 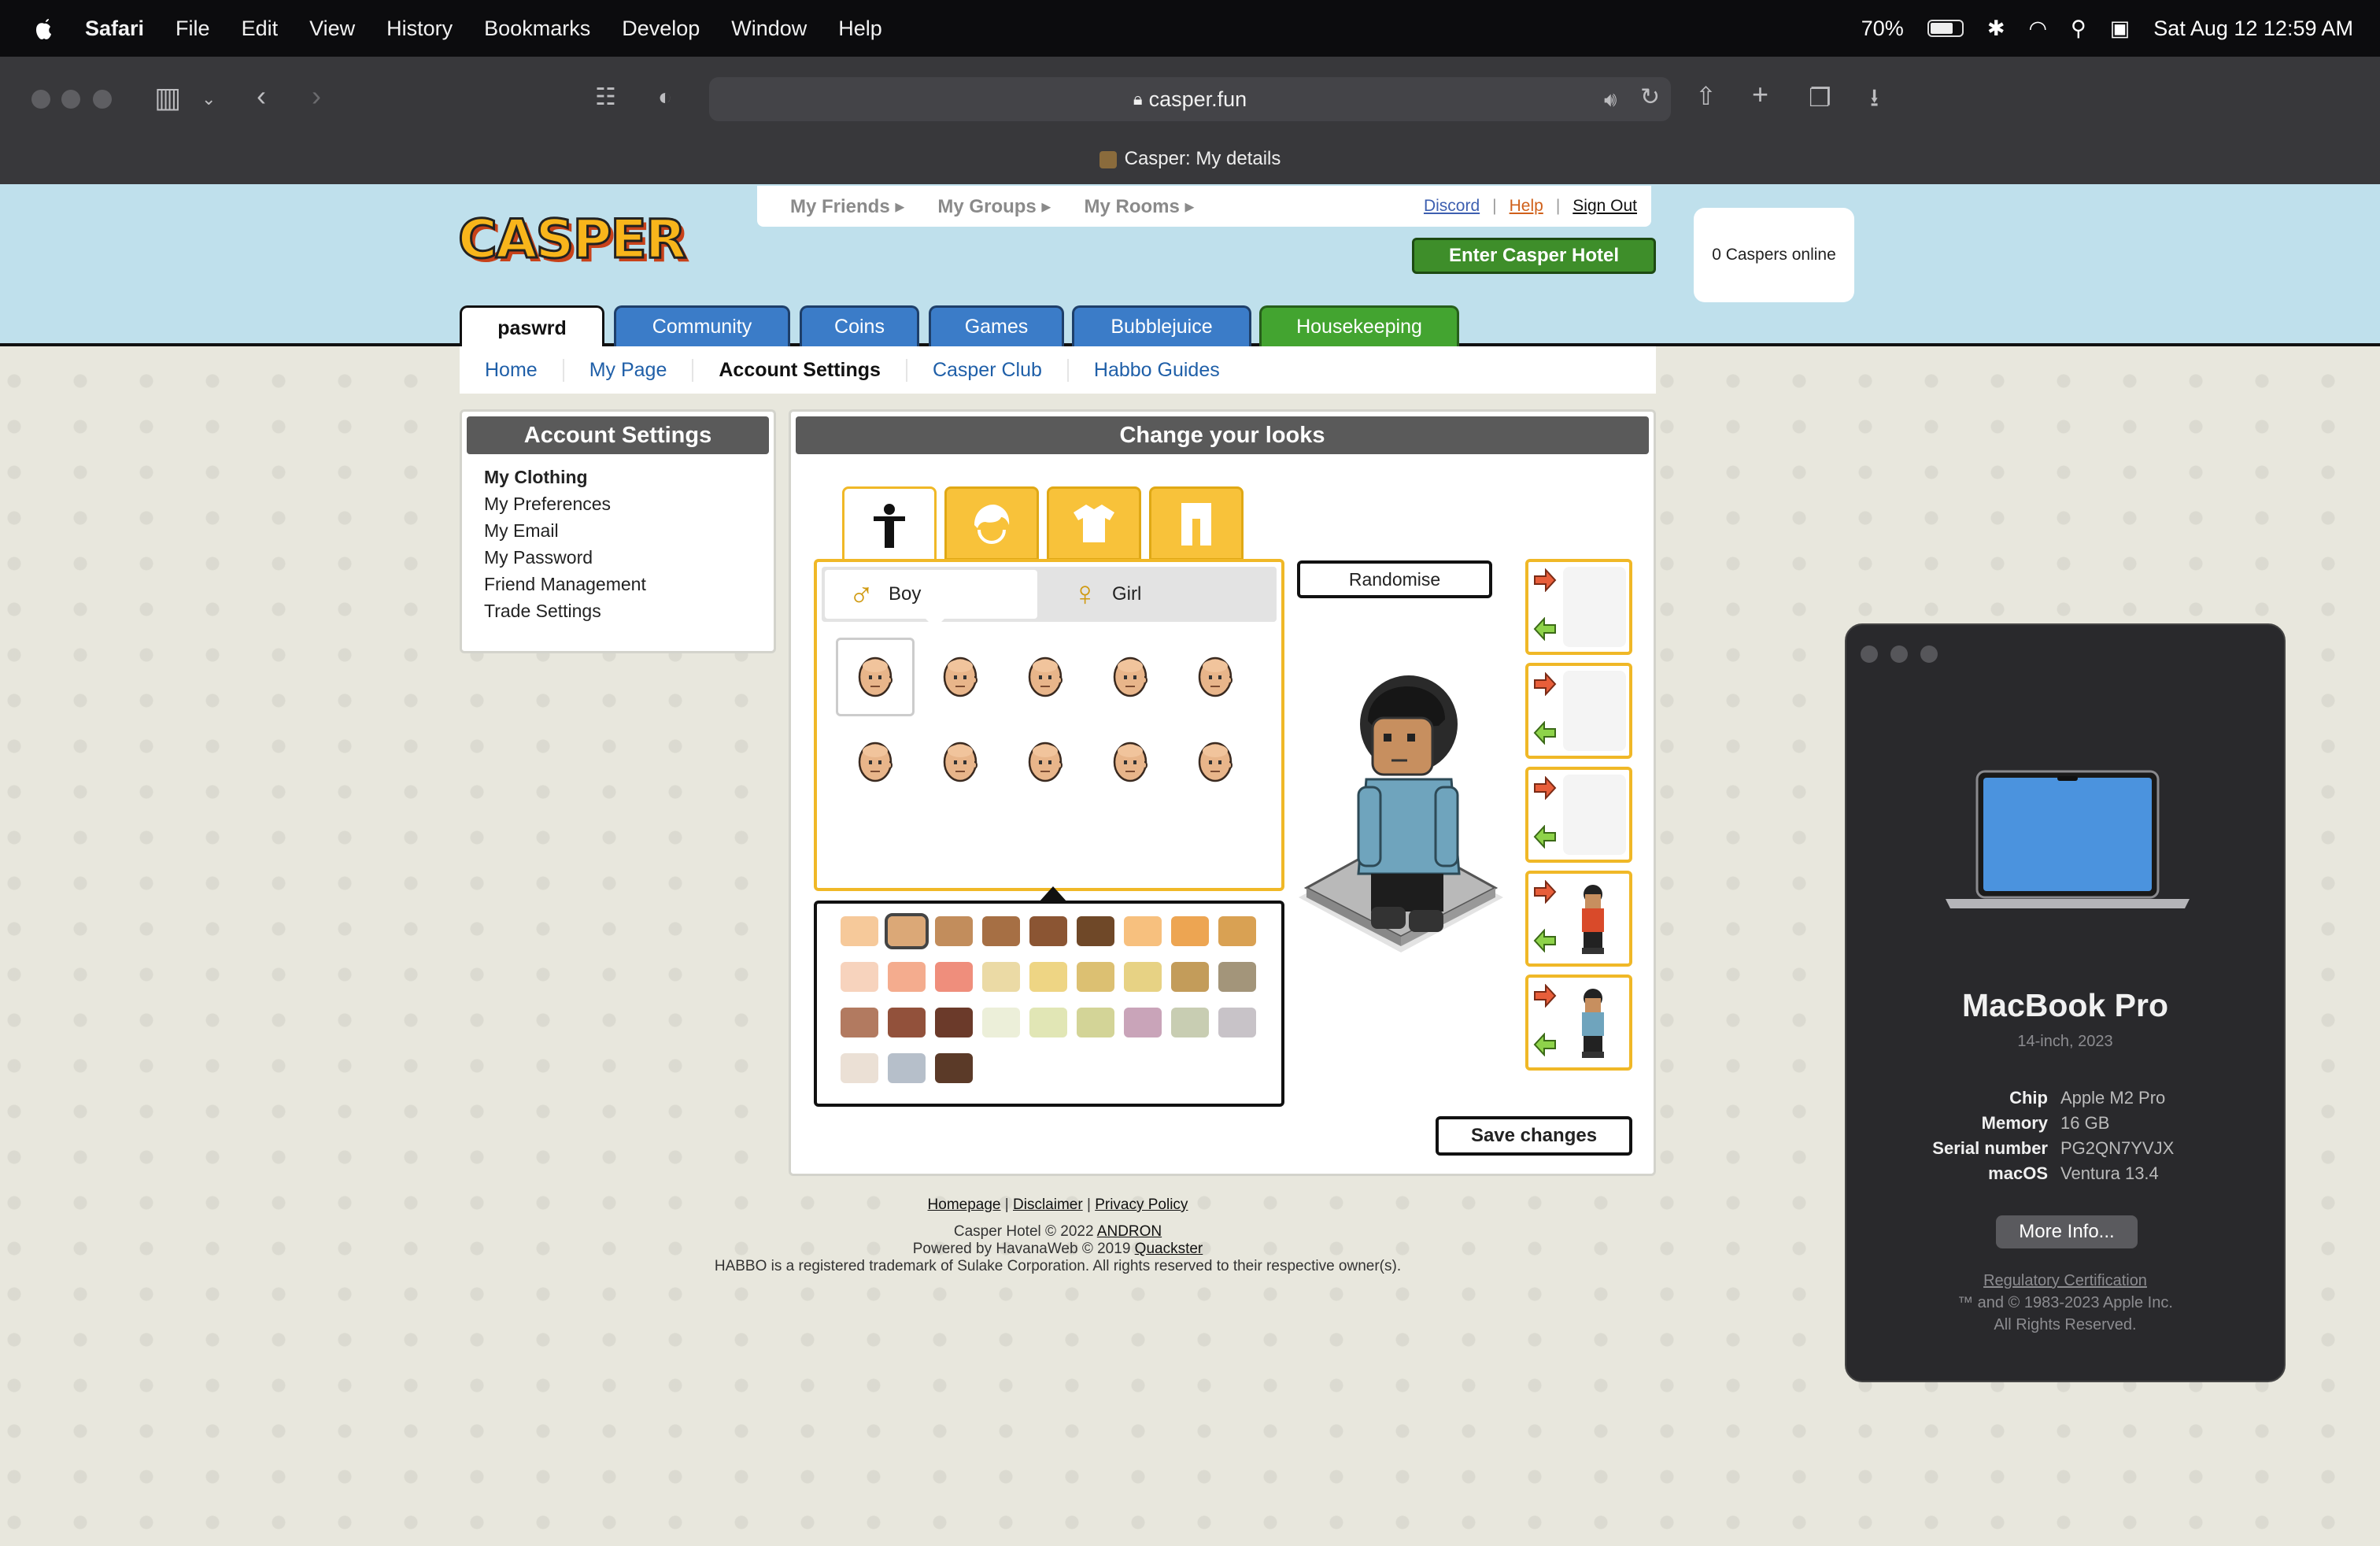 What do you see at coordinates (889, 525) in the screenshot?
I see `tab-body` at bounding box center [889, 525].